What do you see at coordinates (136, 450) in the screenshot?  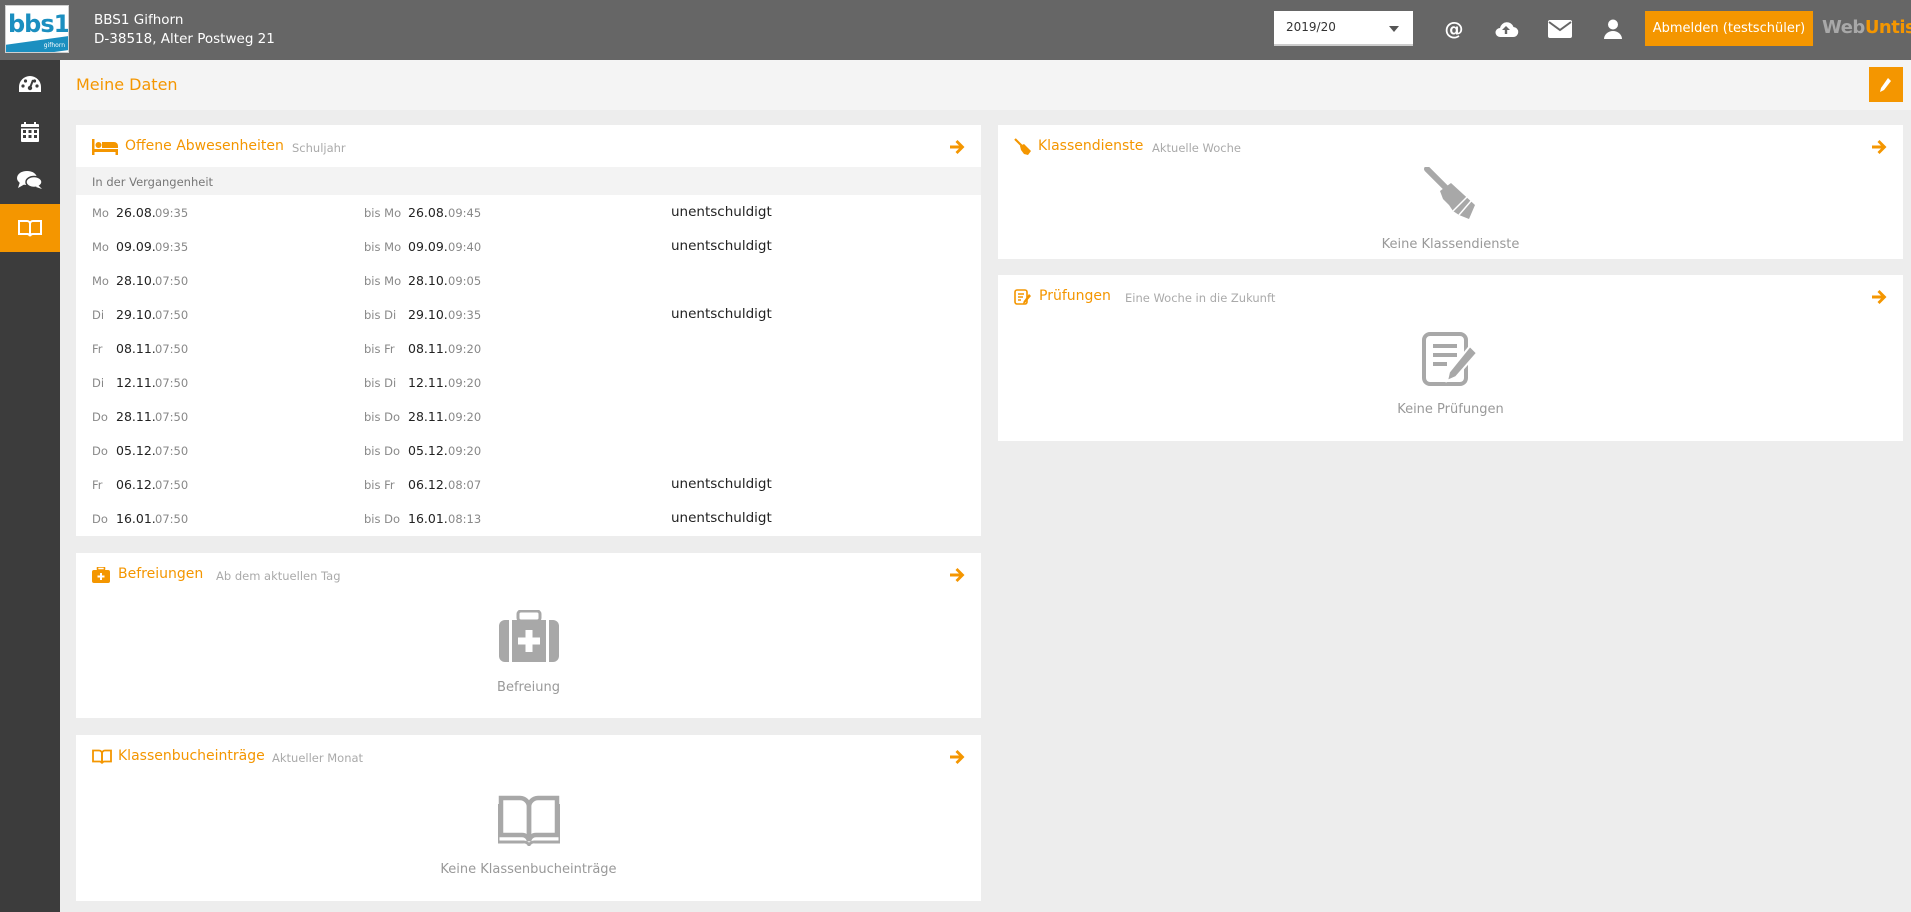 I see `absence-date: 05.12.` at bounding box center [136, 450].